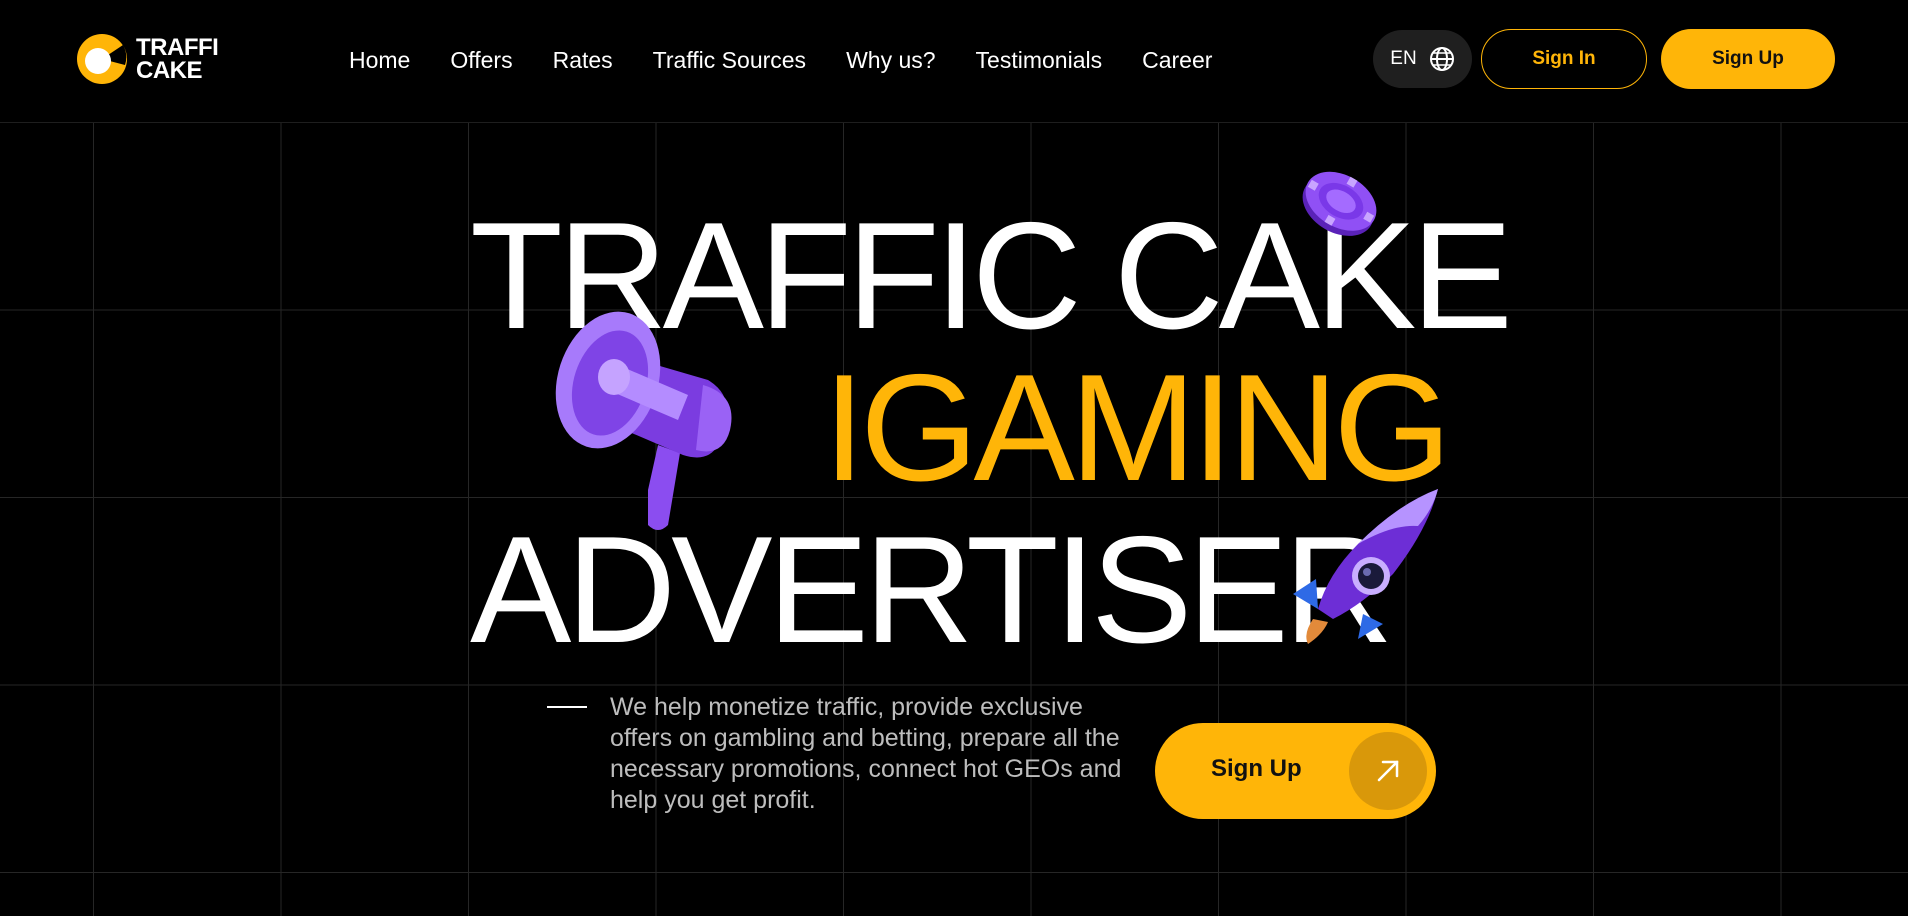  What do you see at coordinates (1256, 768) in the screenshot?
I see `sign-up-button-label: Sign Up` at bounding box center [1256, 768].